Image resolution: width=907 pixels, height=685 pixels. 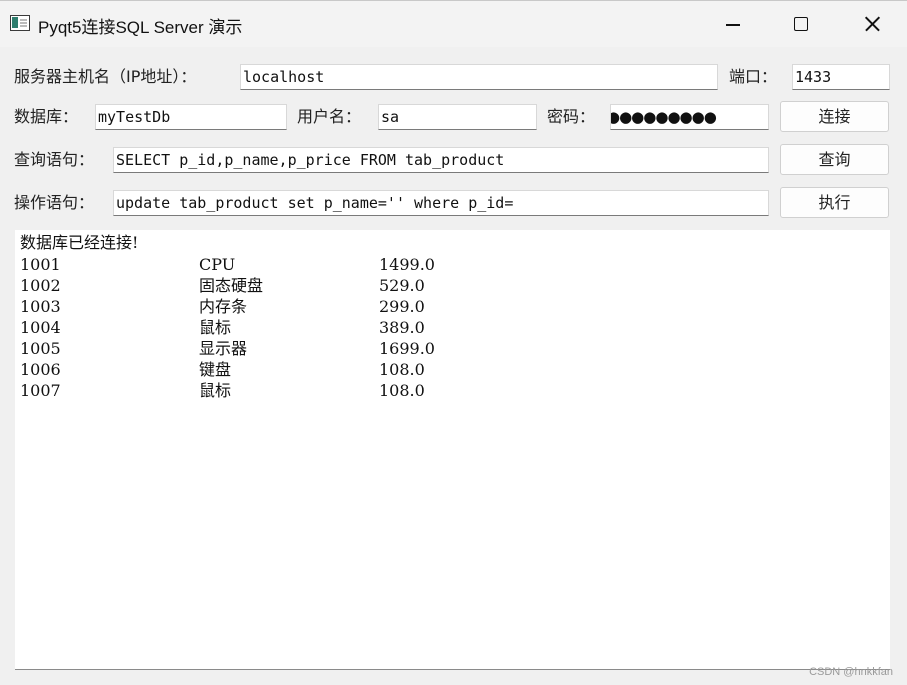 I want to click on product-price: 299.0, so click(x=402, y=306).